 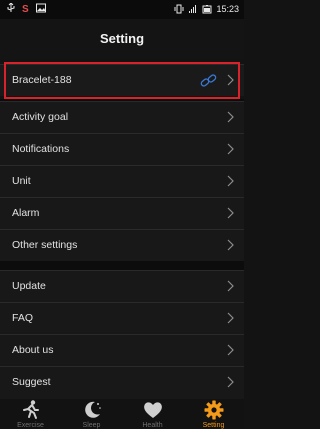 What do you see at coordinates (23, 318) in the screenshot?
I see `row-label: FAQ` at bounding box center [23, 318].